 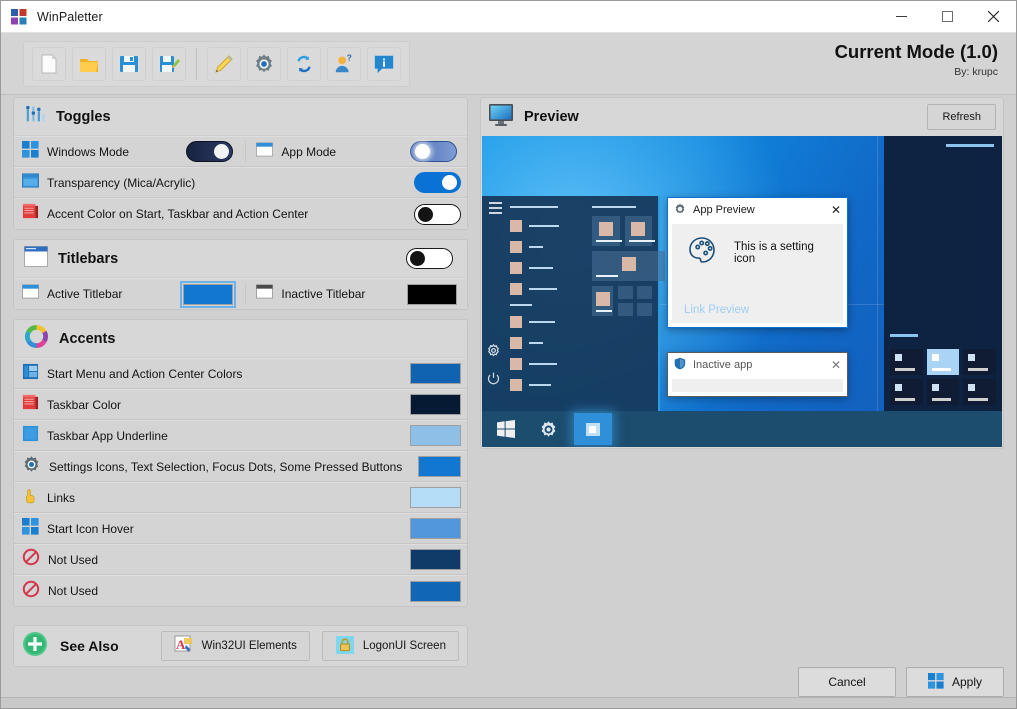 I want to click on taskbar-app-underline-swatch, so click(x=435, y=435).